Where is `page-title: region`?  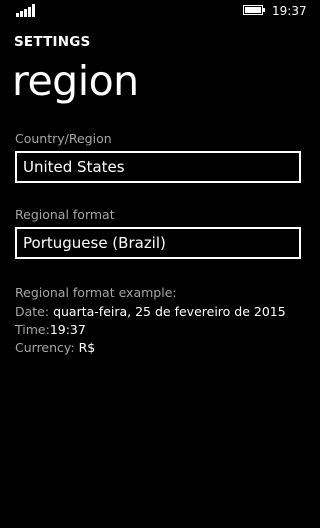
page-title: region is located at coordinates (75, 81).